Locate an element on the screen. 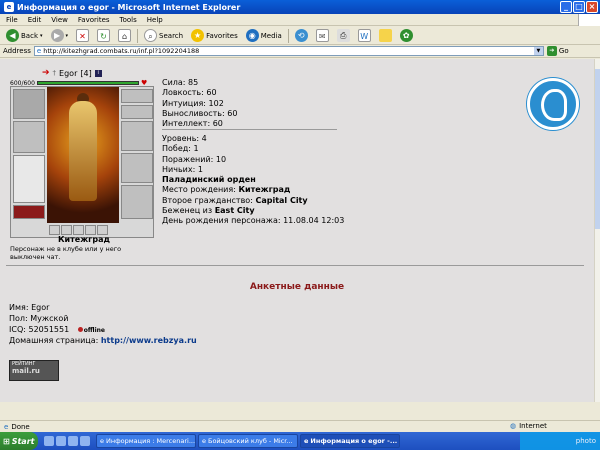 The height and width of the screenshot is (450, 600). forward-button: ▶ ▾ is located at coordinates (60, 35).